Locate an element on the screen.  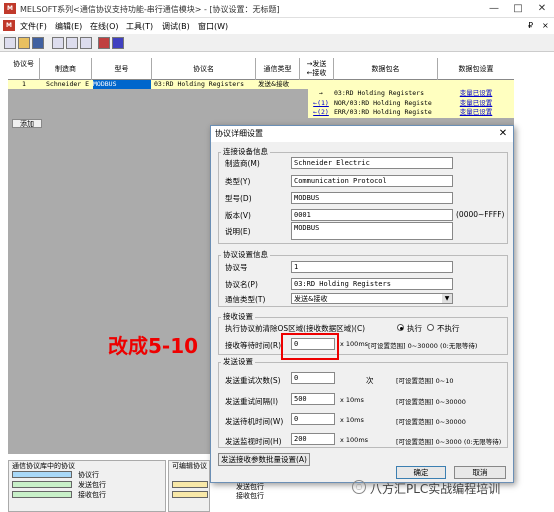
row-no: 1 is located at coordinates (24, 84).